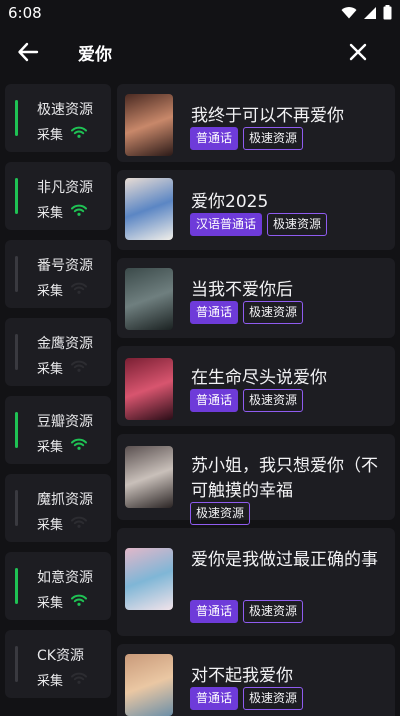  I want to click on result-tags: 极速资源, so click(220, 513).